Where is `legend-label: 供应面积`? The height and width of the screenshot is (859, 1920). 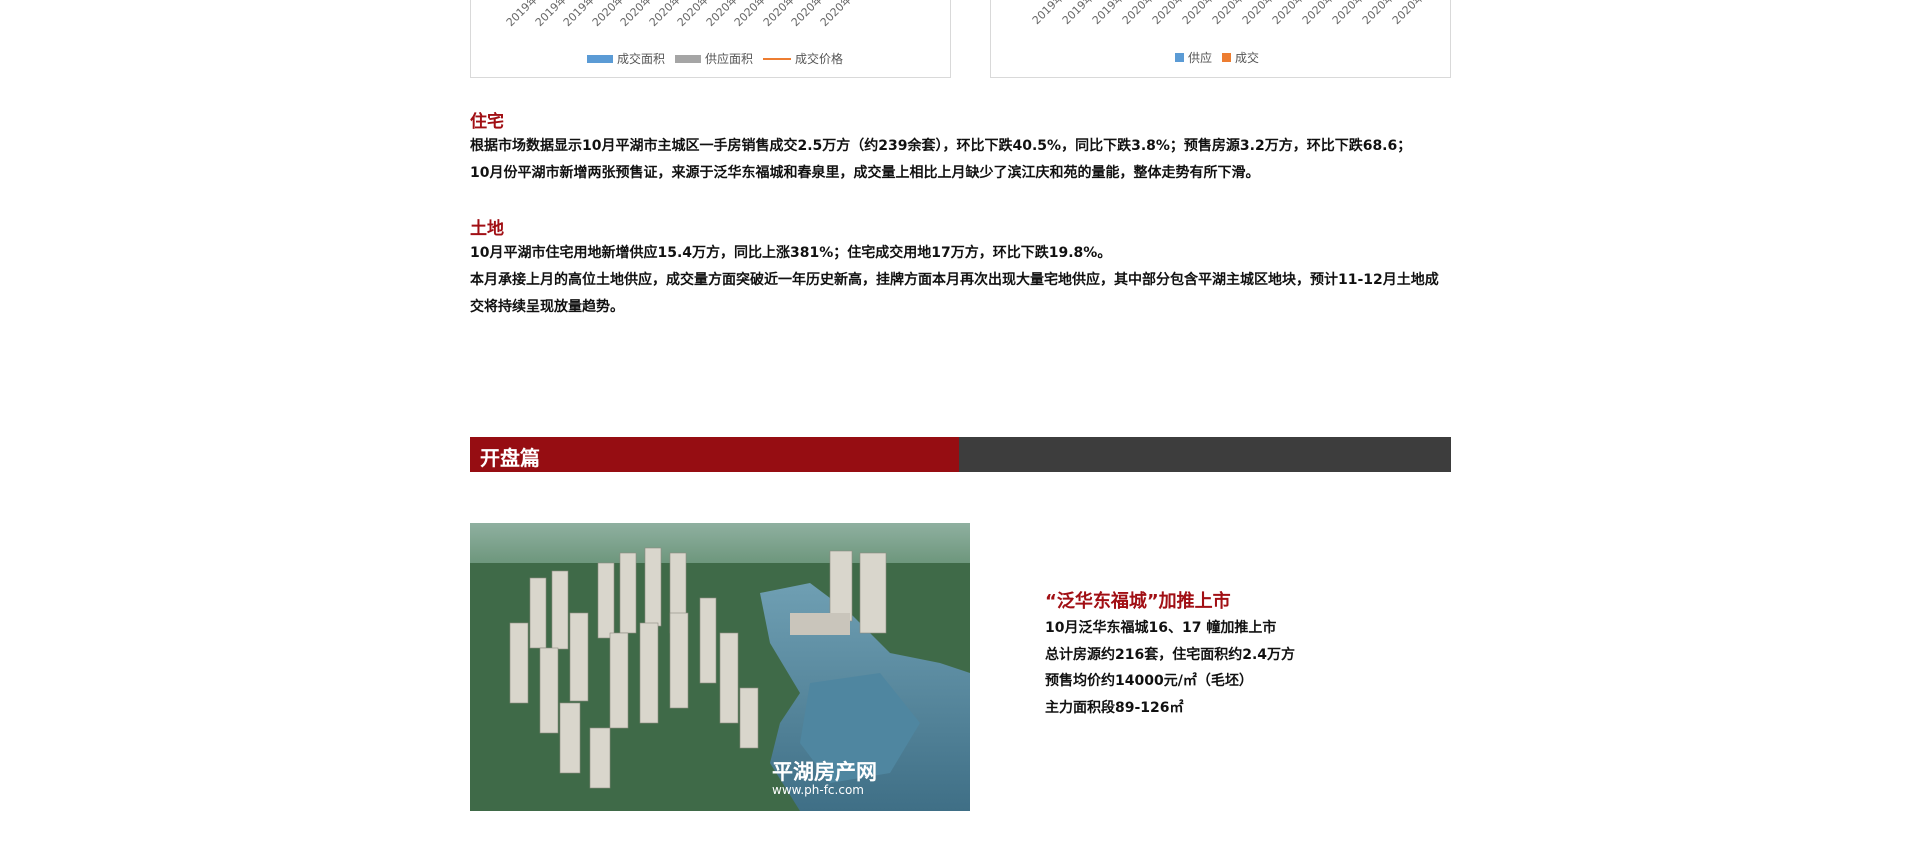 legend-label: 供应面积 is located at coordinates (729, 59).